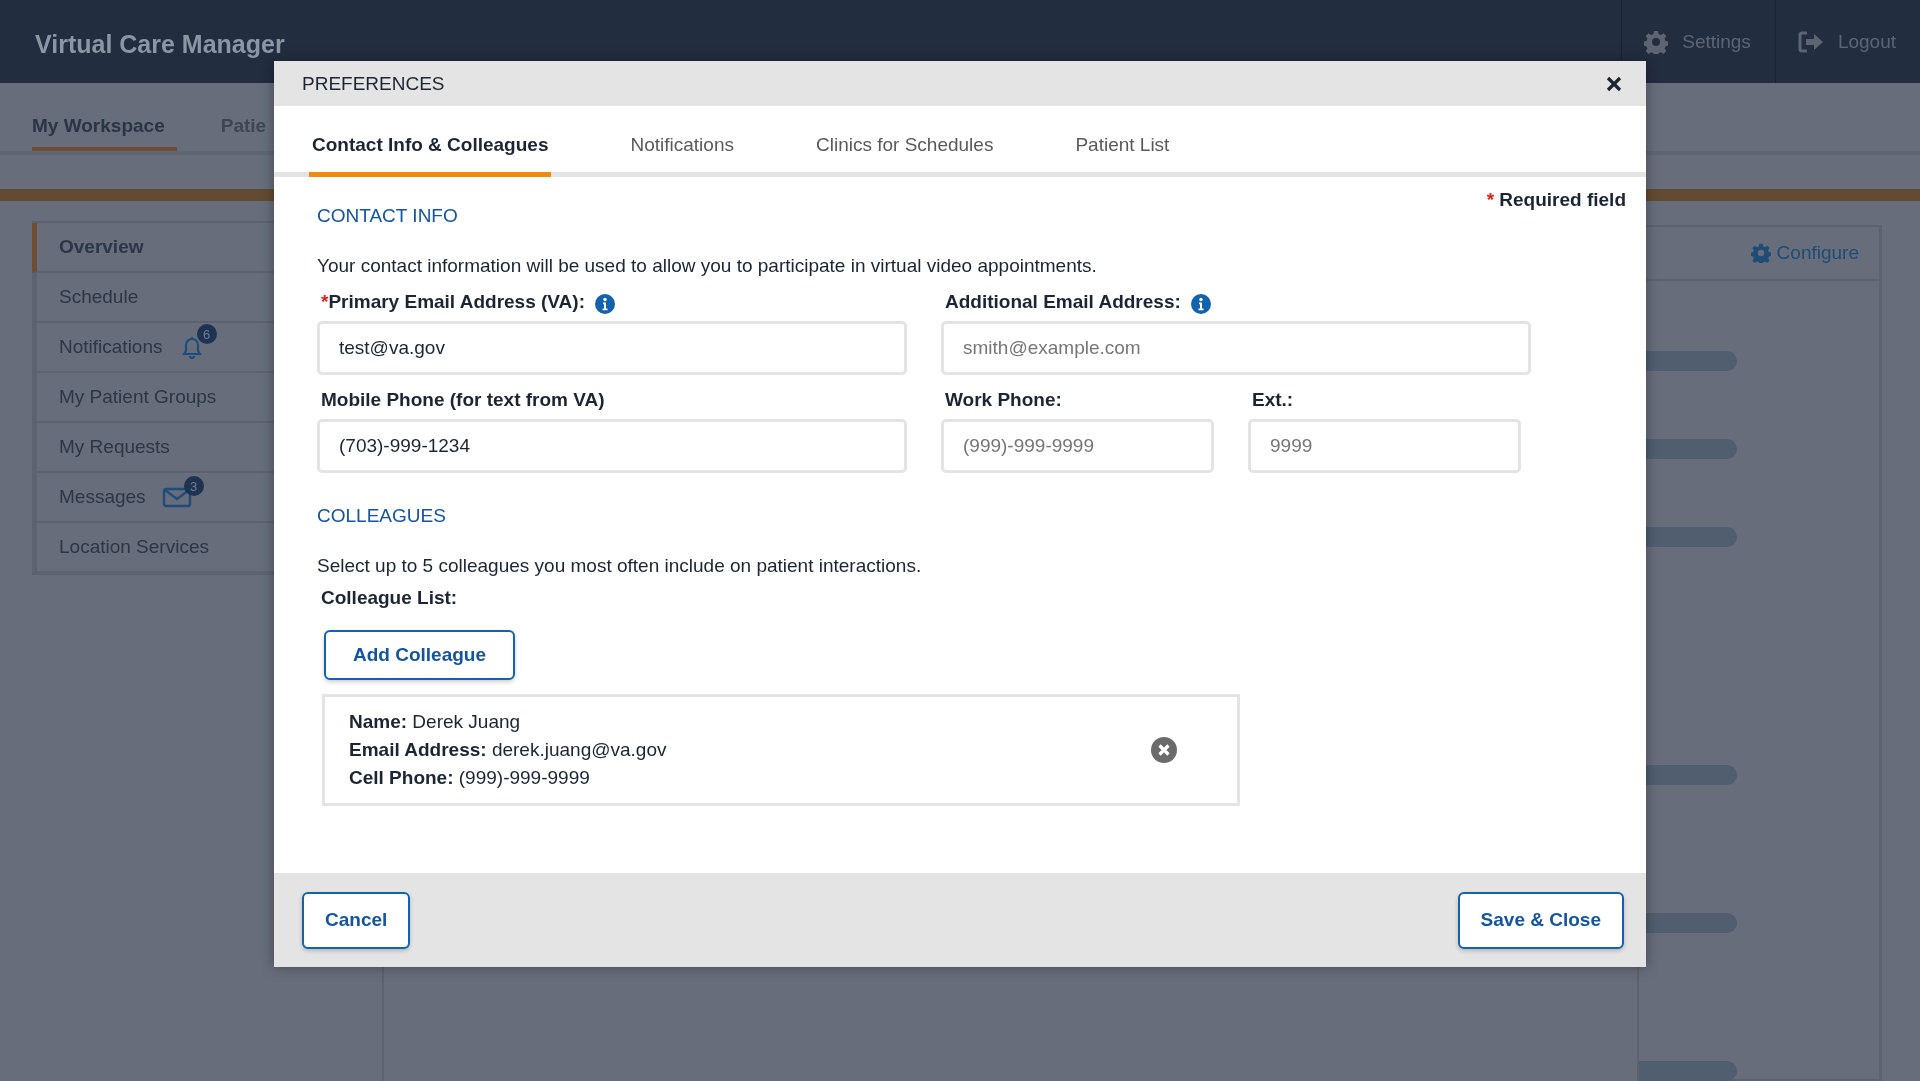 This screenshot has width=1920, height=1081. Describe the element at coordinates (707, 266) in the screenshot. I see `intro-text: Your contact information will be used to allow you to participate in virtual video appointments.` at that location.